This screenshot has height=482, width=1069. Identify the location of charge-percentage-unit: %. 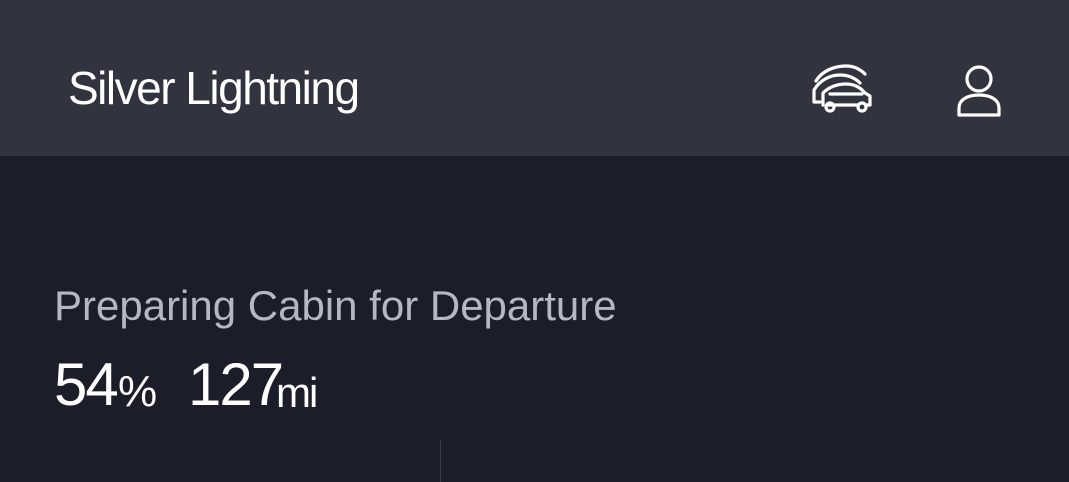
(137, 391).